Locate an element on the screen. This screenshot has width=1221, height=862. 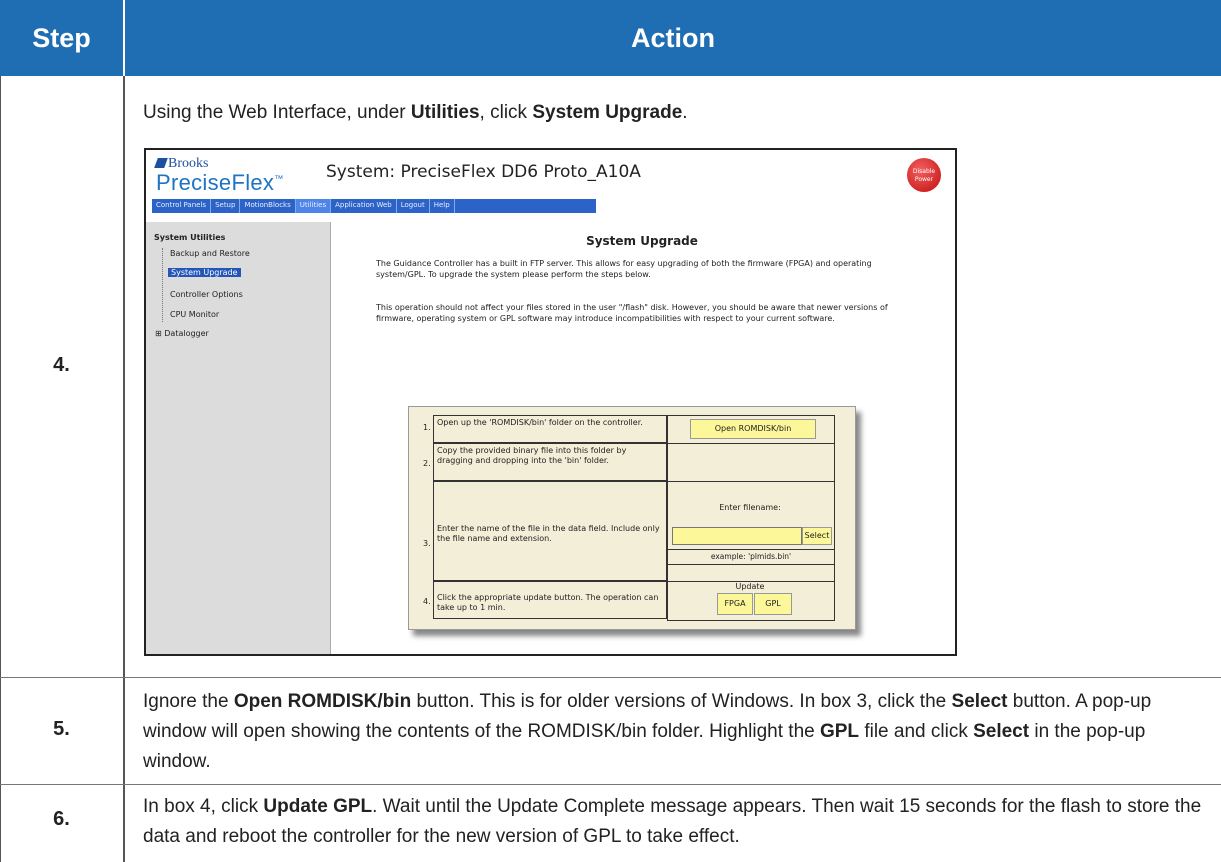
nav-logout: Logout is located at coordinates (413, 206).